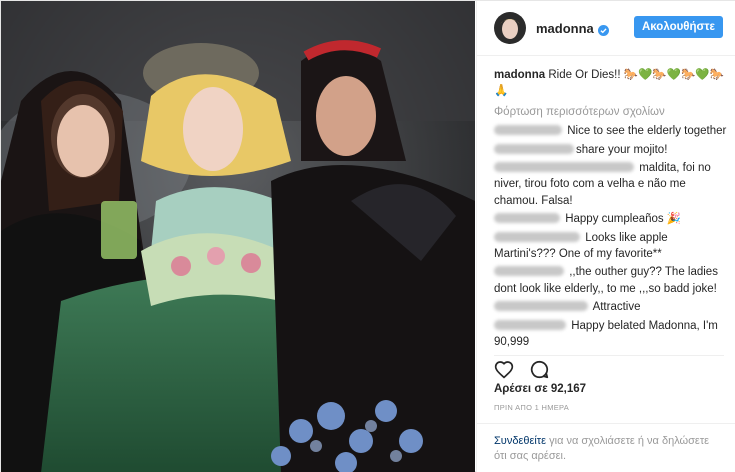 This screenshot has width=735, height=472. I want to click on verified-badge-icon, so click(603, 29).